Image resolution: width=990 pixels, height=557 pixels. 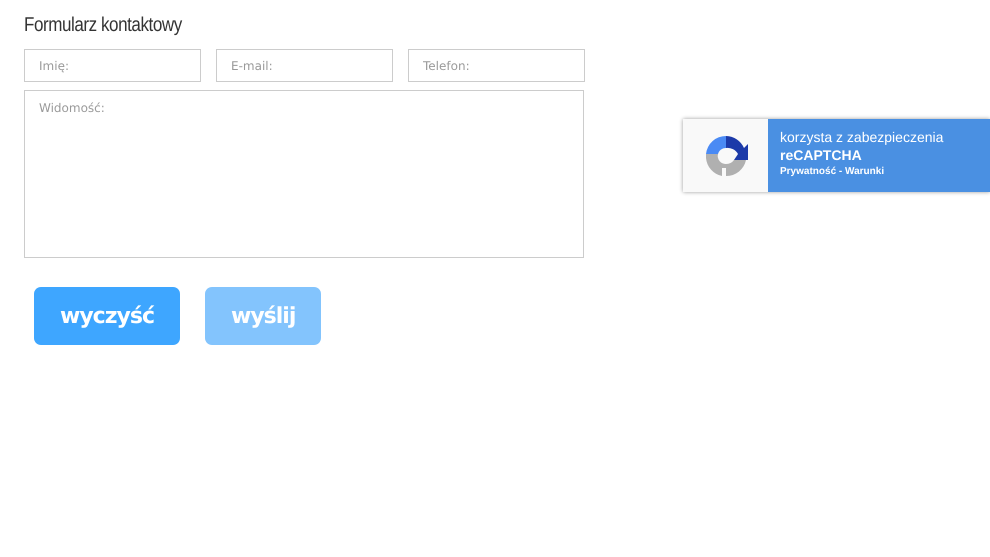 What do you see at coordinates (879, 171) in the screenshot?
I see `privacy-terms-link: Prywatność - Warunki` at bounding box center [879, 171].